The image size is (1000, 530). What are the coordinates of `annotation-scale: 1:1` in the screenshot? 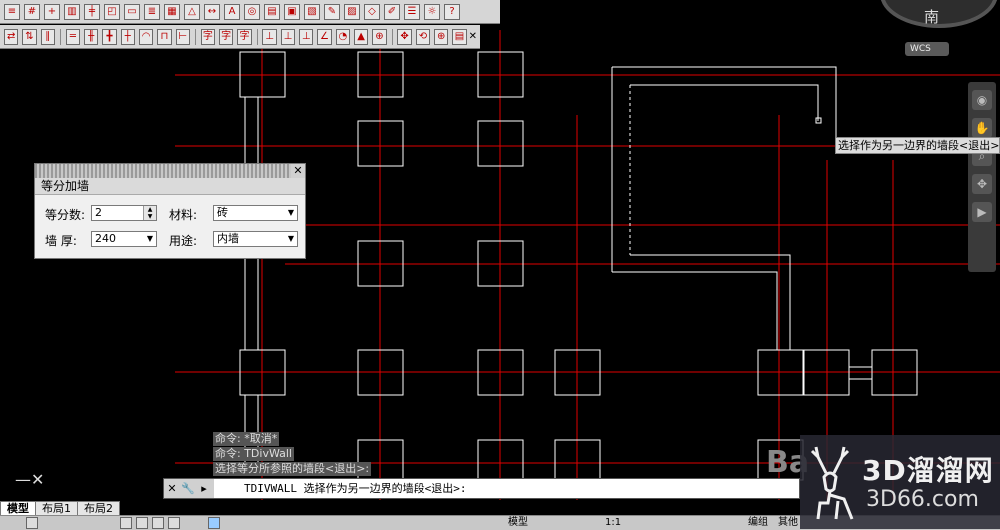 It's located at (613, 523).